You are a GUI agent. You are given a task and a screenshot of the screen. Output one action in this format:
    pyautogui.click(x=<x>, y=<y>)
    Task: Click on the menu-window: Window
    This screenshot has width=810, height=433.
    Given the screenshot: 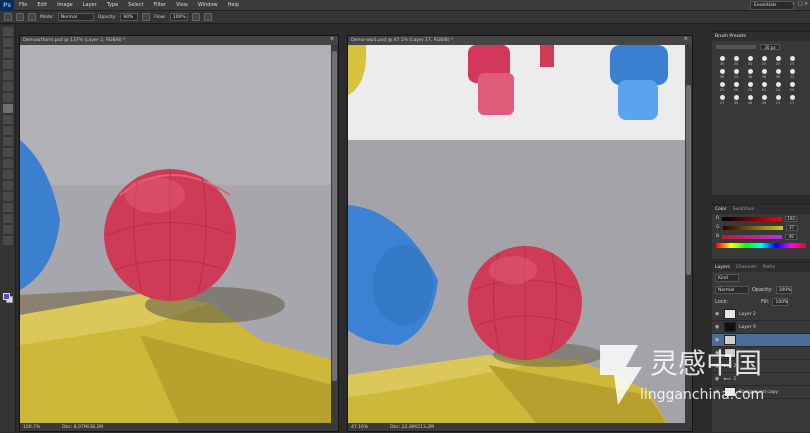 What is the action you would take?
    pyautogui.click(x=208, y=5)
    